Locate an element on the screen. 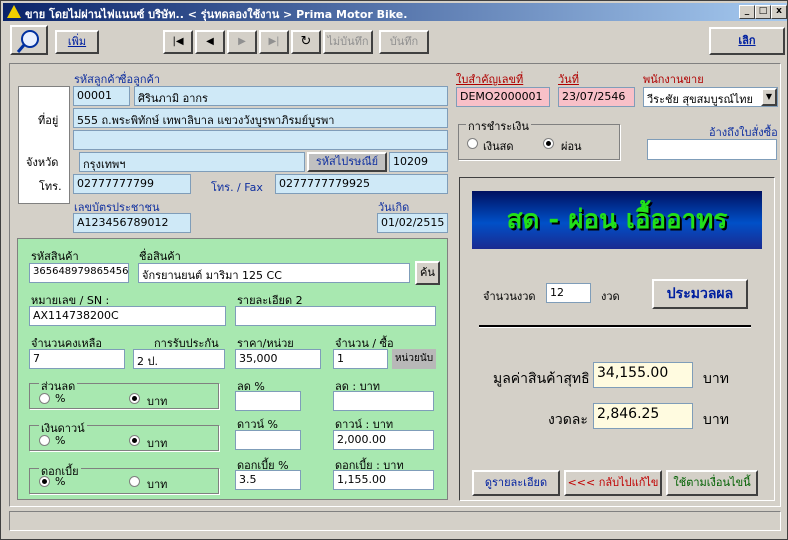 This screenshot has width=788, height=540. customer-name-field: ศิรินภามิ อากร is located at coordinates (291, 96).